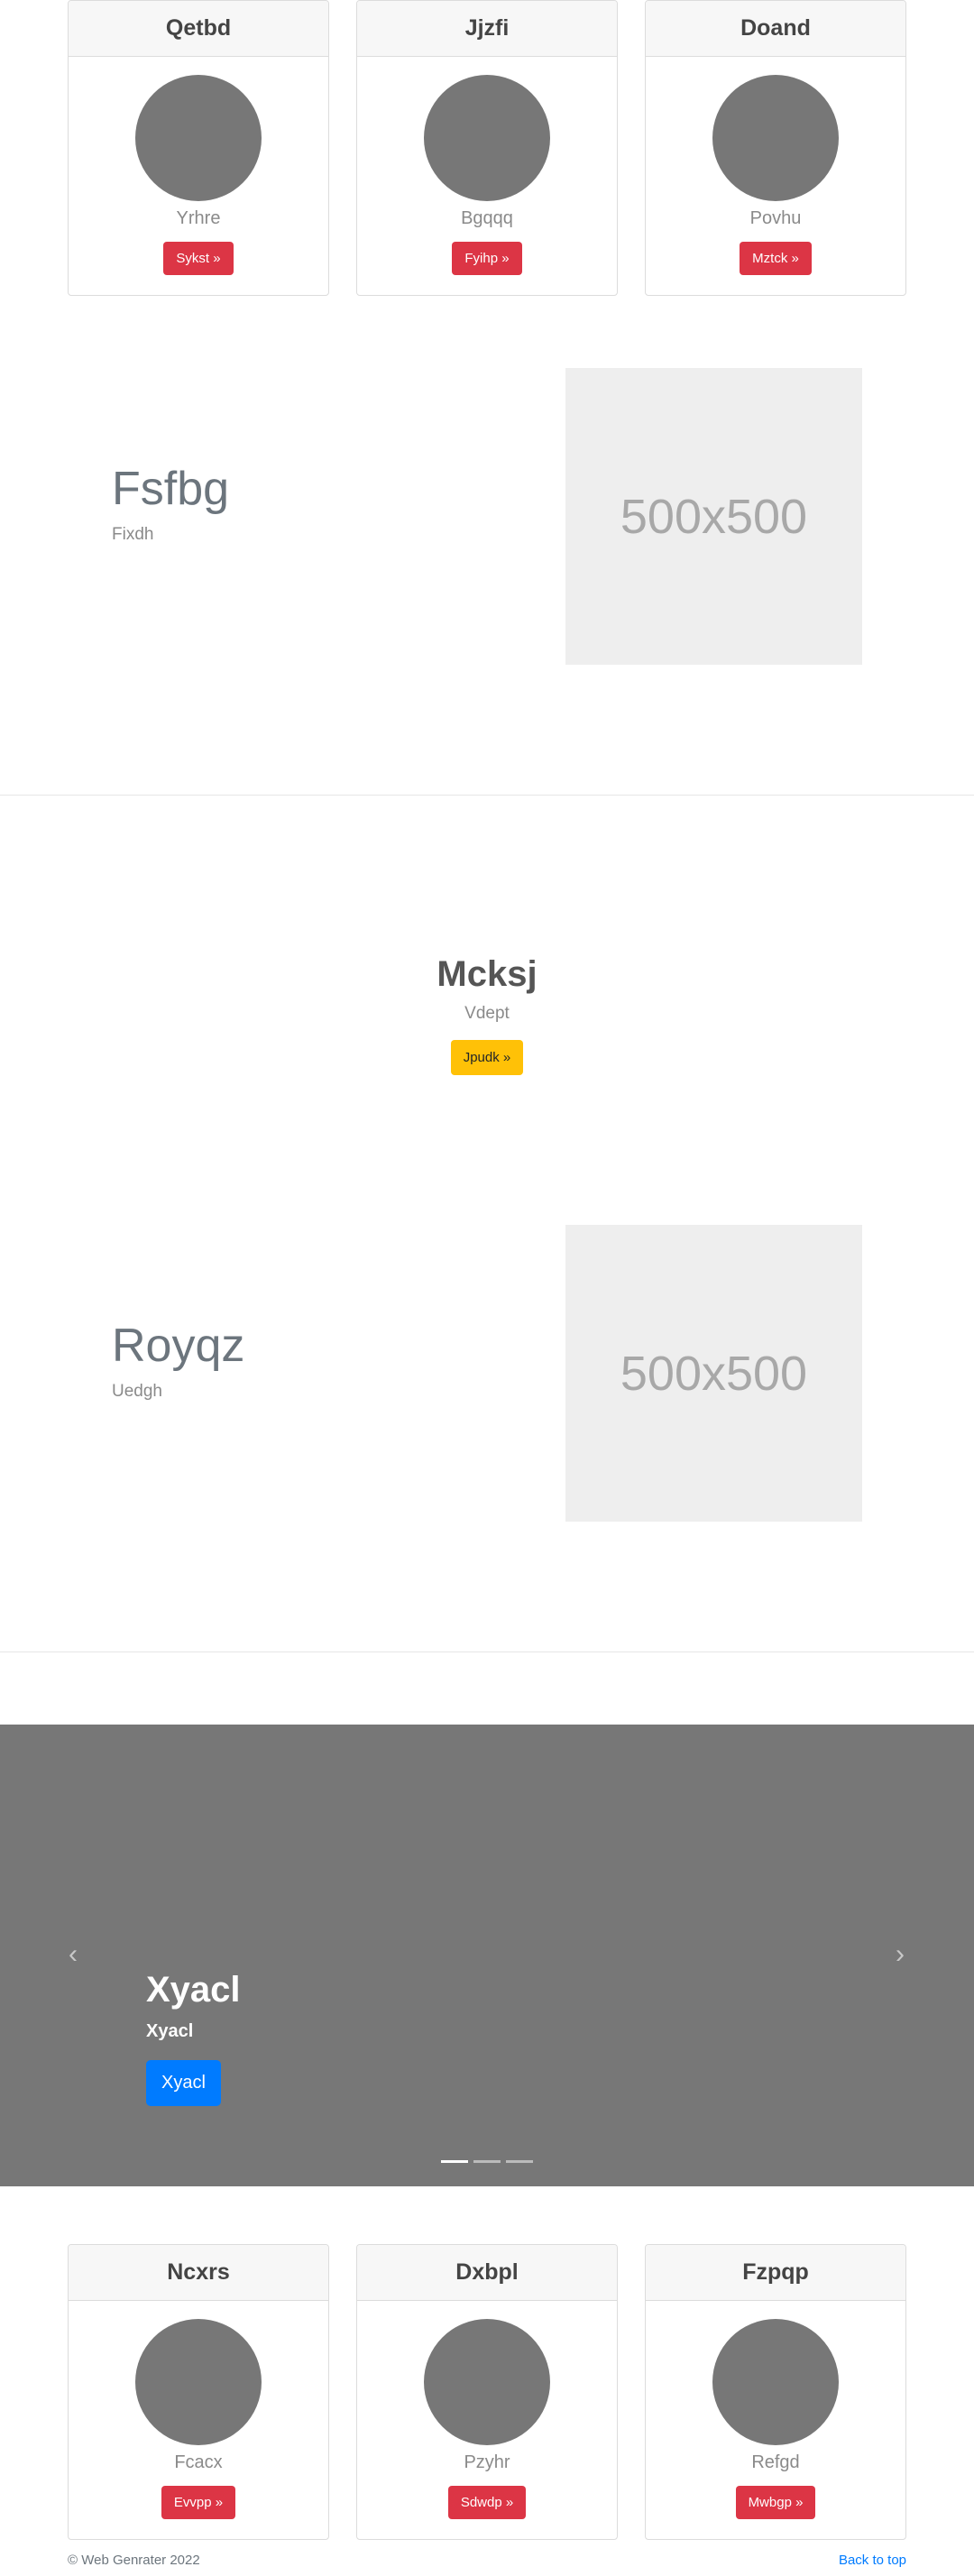  I want to click on feature-title: Royqz, so click(179, 1346).